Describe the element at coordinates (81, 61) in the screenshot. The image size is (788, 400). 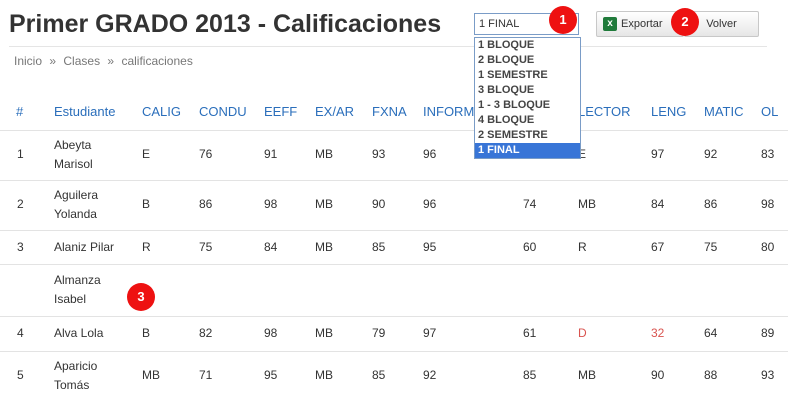
I see `breadcrumb-classes-link: Clases` at that location.